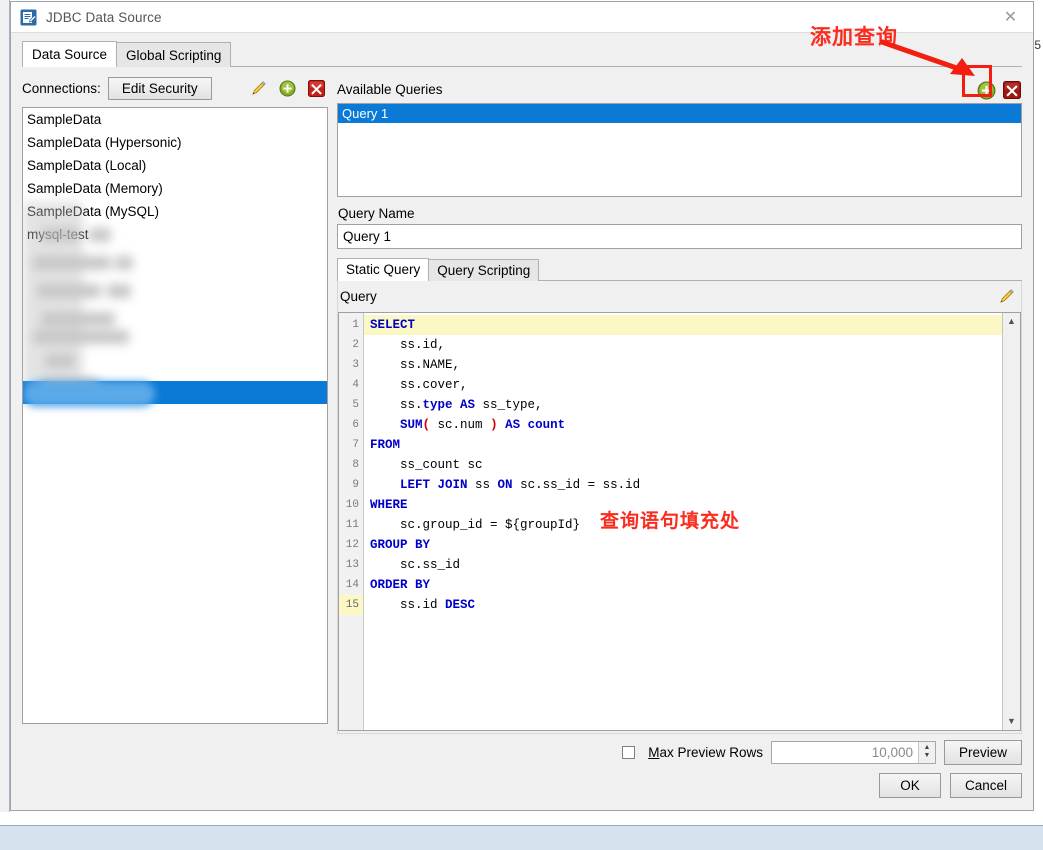 The height and width of the screenshot is (850, 1043). Describe the element at coordinates (430, 565) in the screenshot. I see `code-token: sc.ss_id` at that location.